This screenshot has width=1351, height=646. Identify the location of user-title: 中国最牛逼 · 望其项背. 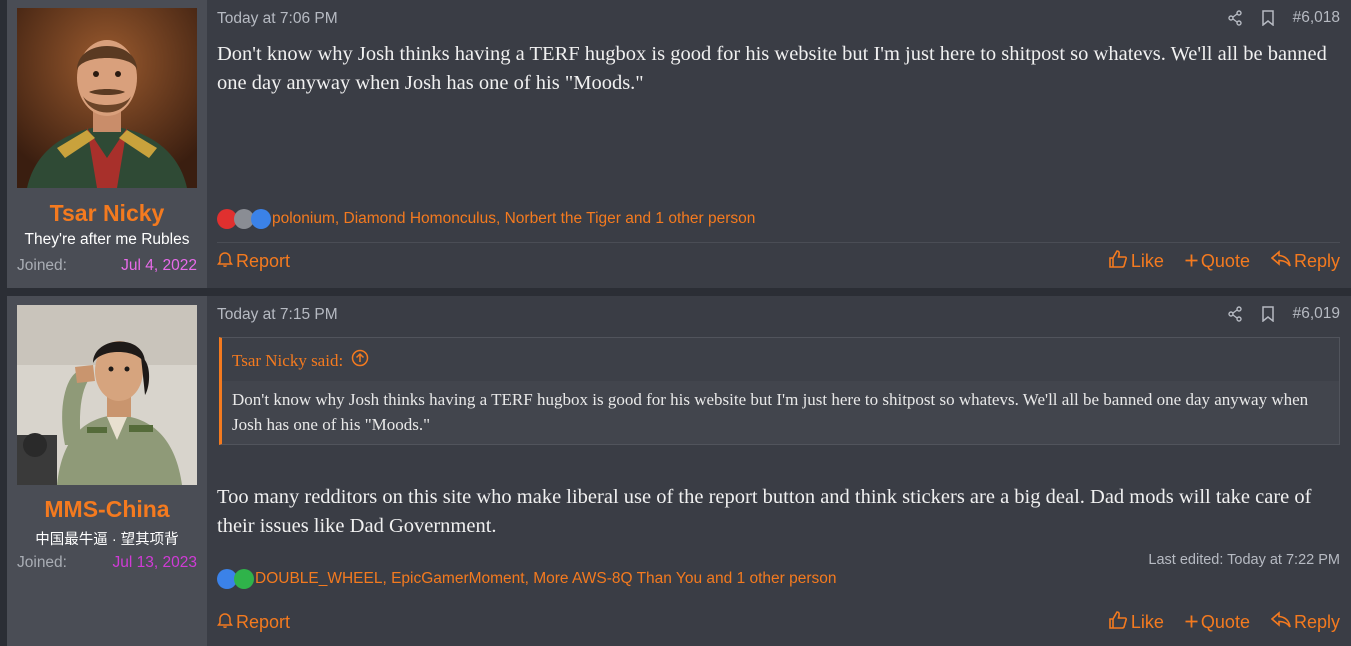
(107, 540).